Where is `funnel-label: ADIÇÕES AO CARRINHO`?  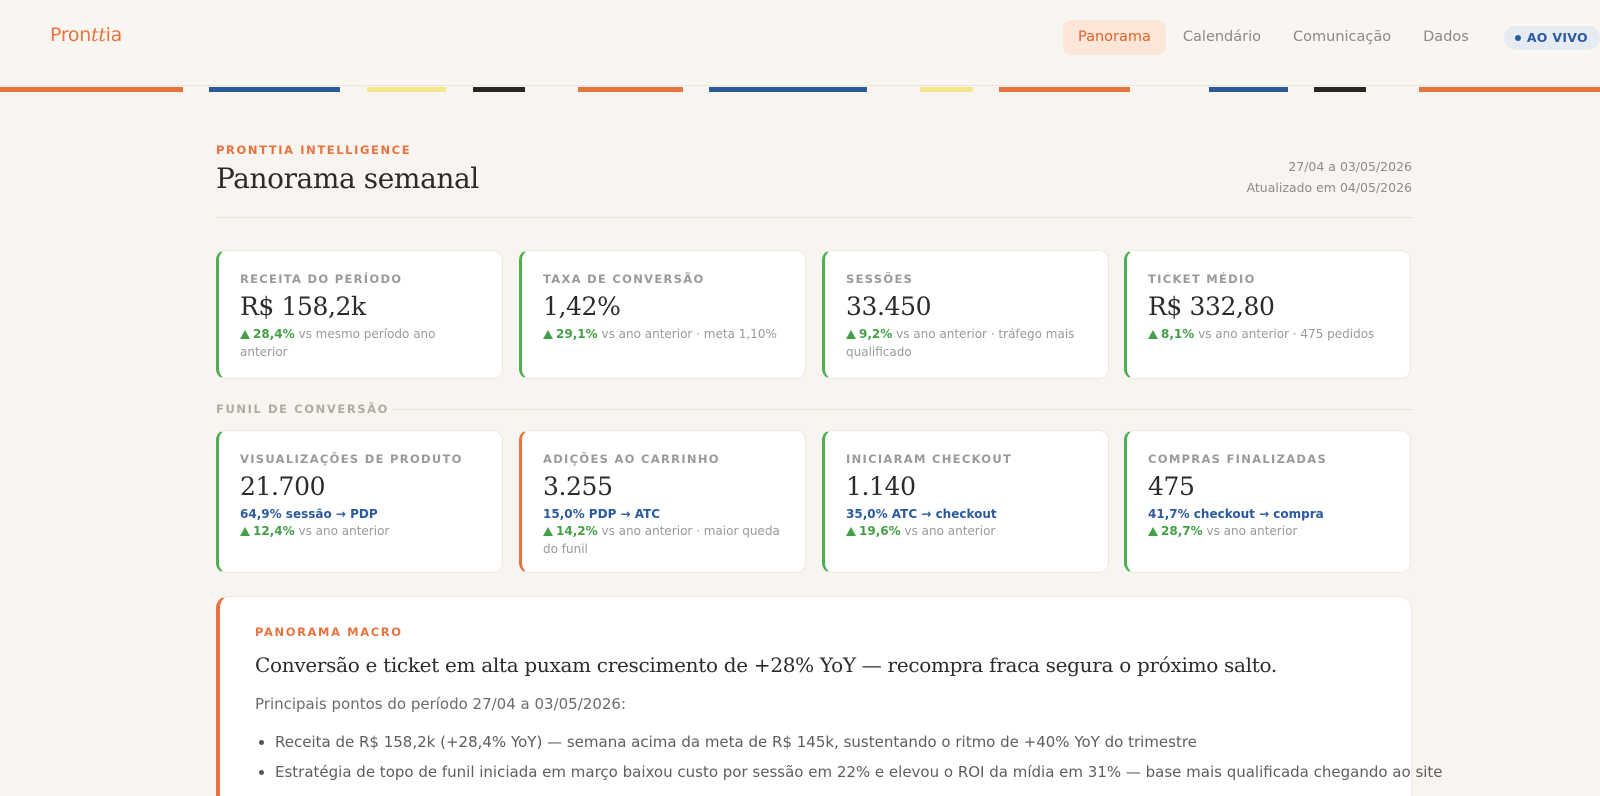 funnel-label: ADIÇÕES AO CARRINHO is located at coordinates (631, 459).